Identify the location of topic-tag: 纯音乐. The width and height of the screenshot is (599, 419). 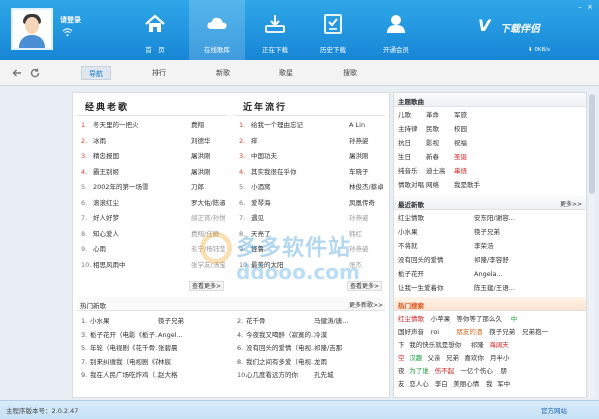
(408, 171).